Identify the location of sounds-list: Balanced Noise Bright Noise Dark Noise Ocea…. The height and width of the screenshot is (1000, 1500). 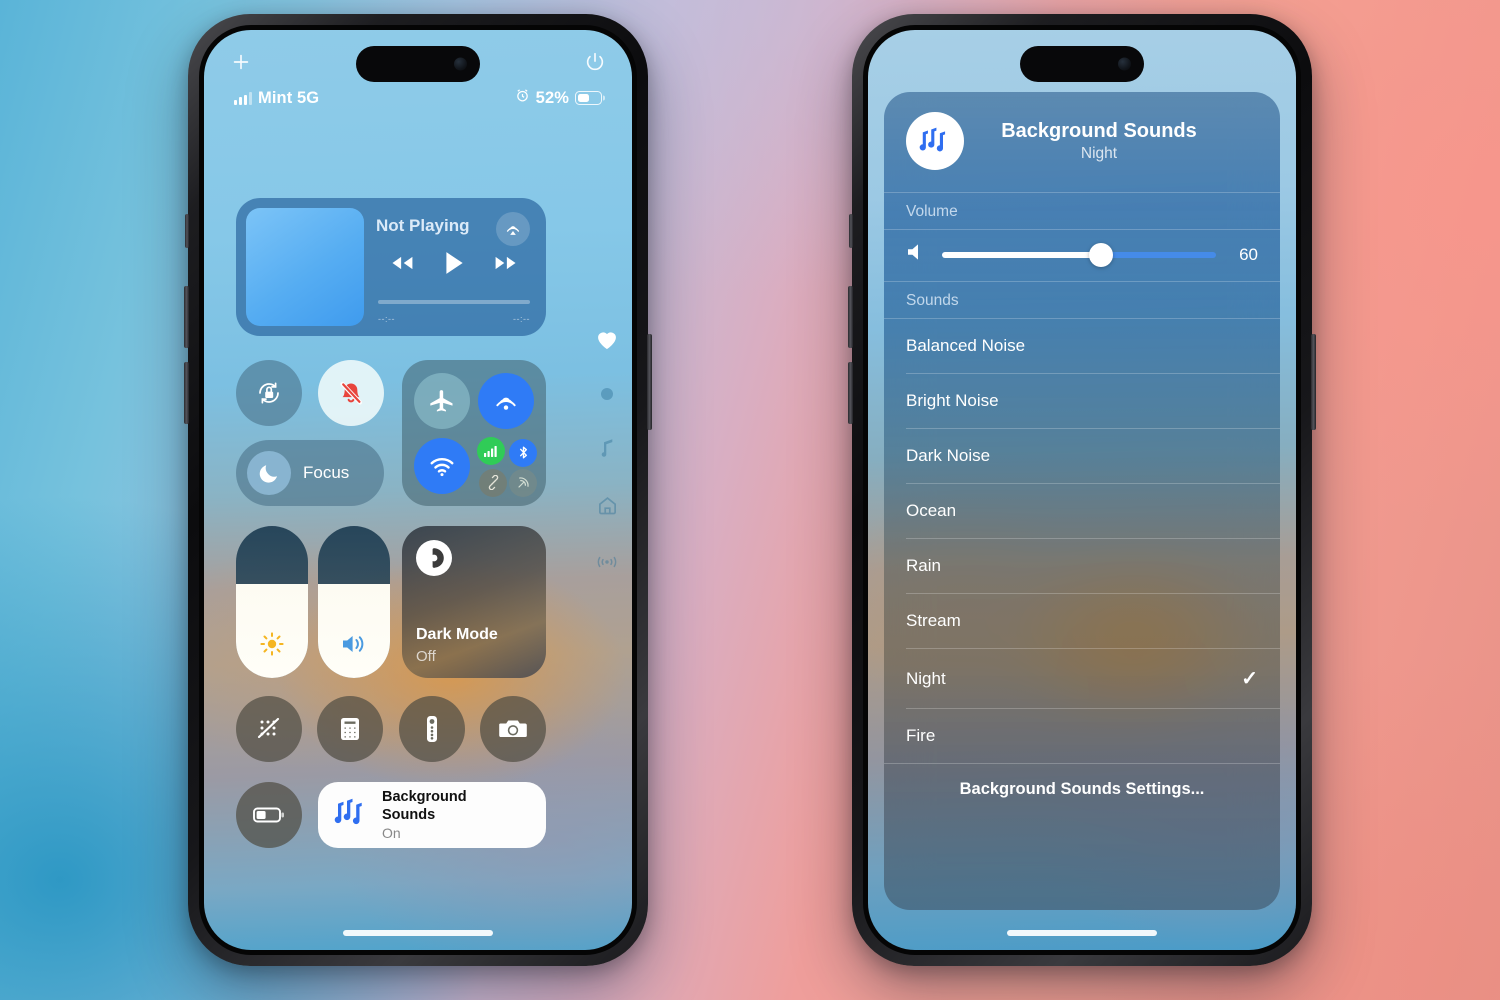
(1082, 541).